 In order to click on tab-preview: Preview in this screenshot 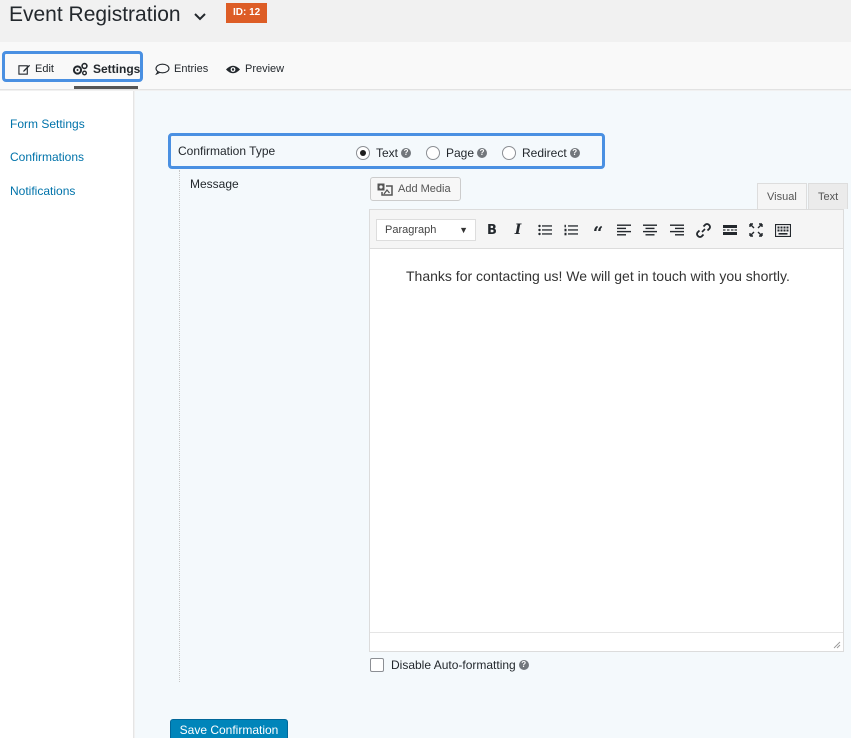, I will do `click(254, 69)`.